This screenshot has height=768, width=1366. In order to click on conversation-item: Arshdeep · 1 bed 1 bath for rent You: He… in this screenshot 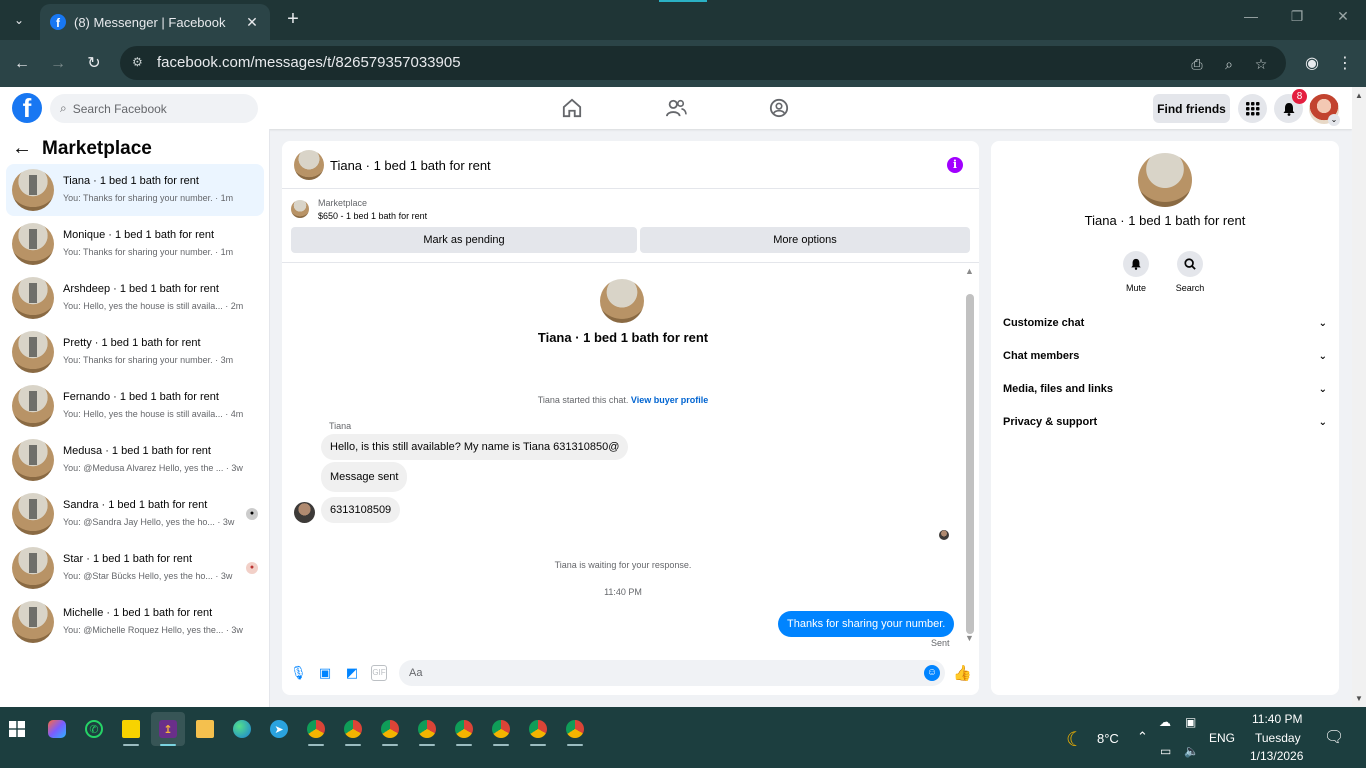, I will do `click(135, 298)`.